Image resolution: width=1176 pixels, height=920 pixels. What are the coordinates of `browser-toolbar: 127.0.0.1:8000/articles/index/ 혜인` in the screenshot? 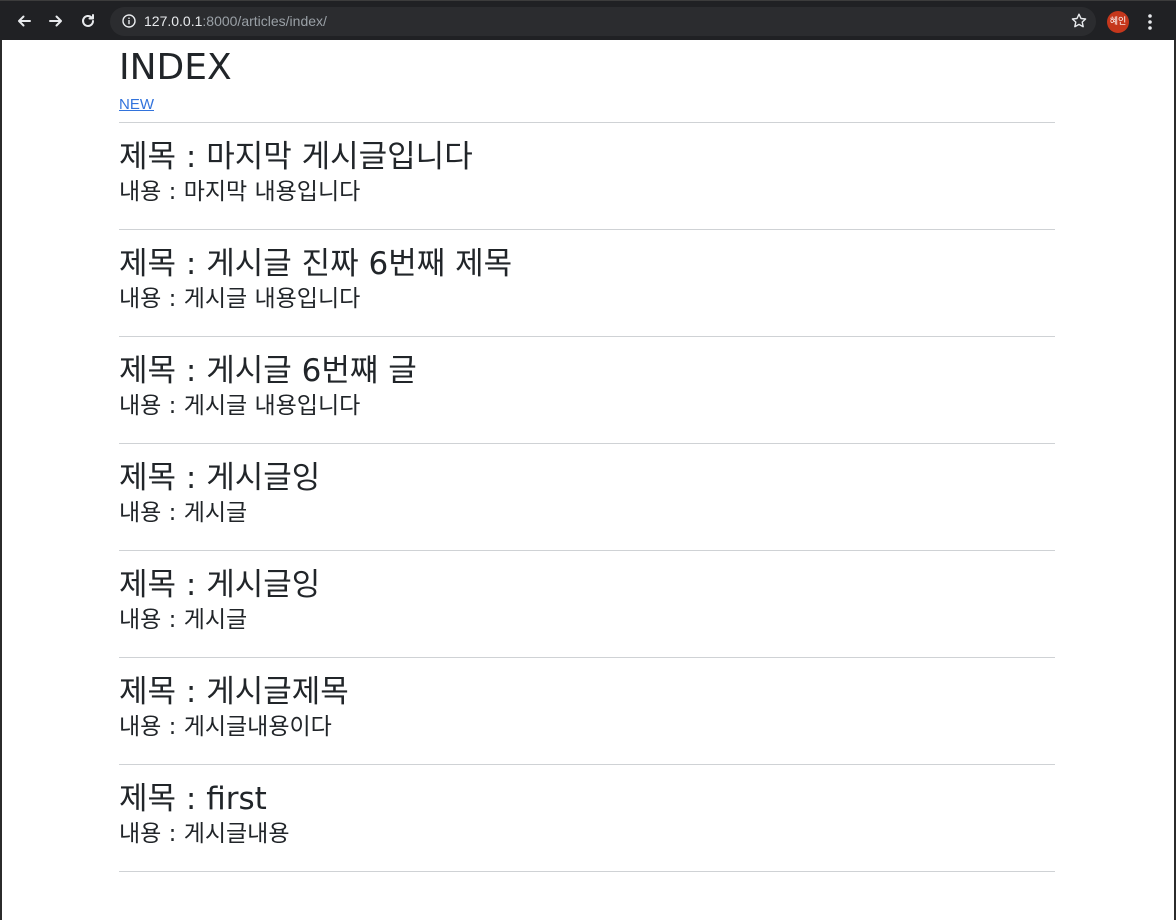 It's located at (588, 20).